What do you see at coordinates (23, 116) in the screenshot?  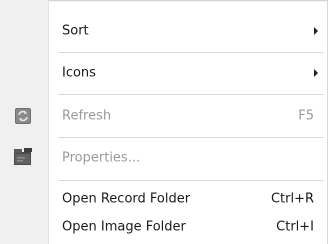 I see `refresh-icon` at bounding box center [23, 116].